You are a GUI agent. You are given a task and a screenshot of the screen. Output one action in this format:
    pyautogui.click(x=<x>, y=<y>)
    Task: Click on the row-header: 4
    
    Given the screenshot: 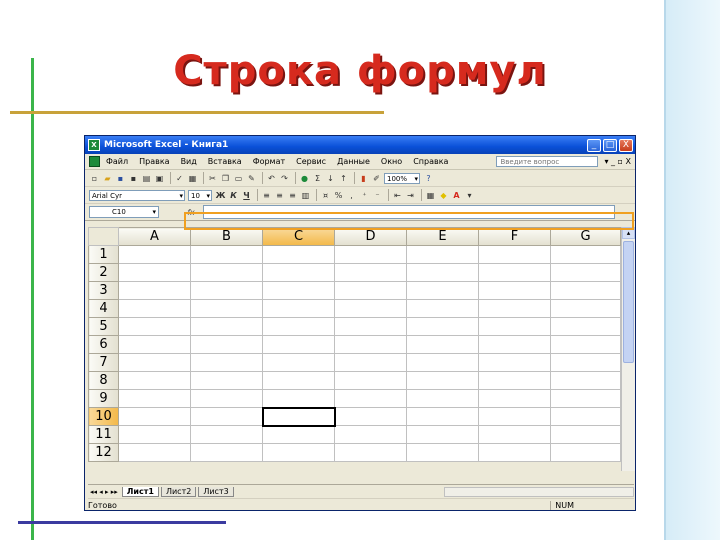 What is the action you would take?
    pyautogui.click(x=103, y=308)
    